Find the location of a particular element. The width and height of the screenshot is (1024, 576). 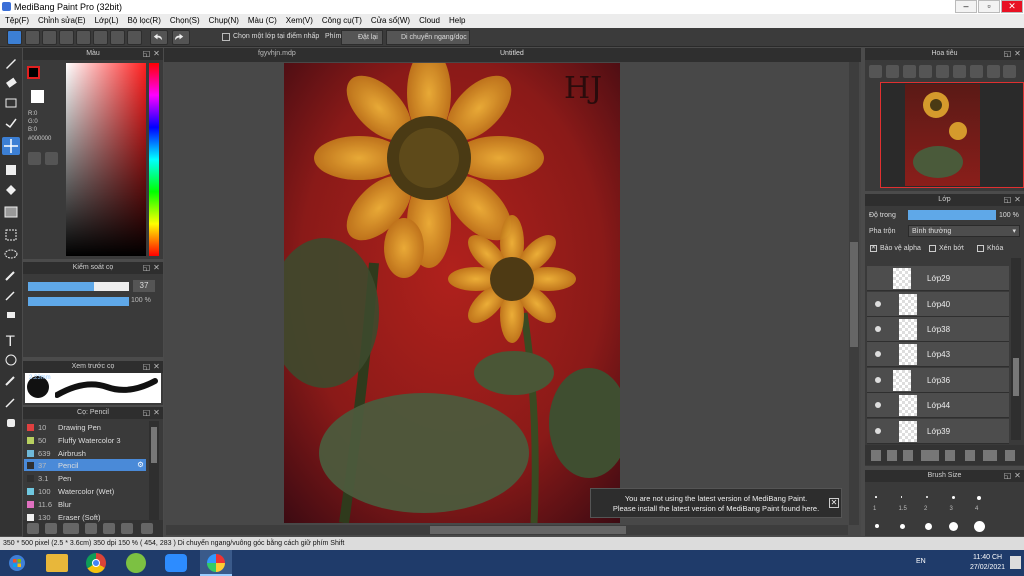

delete-brush-icon is located at coordinates (147, 528).